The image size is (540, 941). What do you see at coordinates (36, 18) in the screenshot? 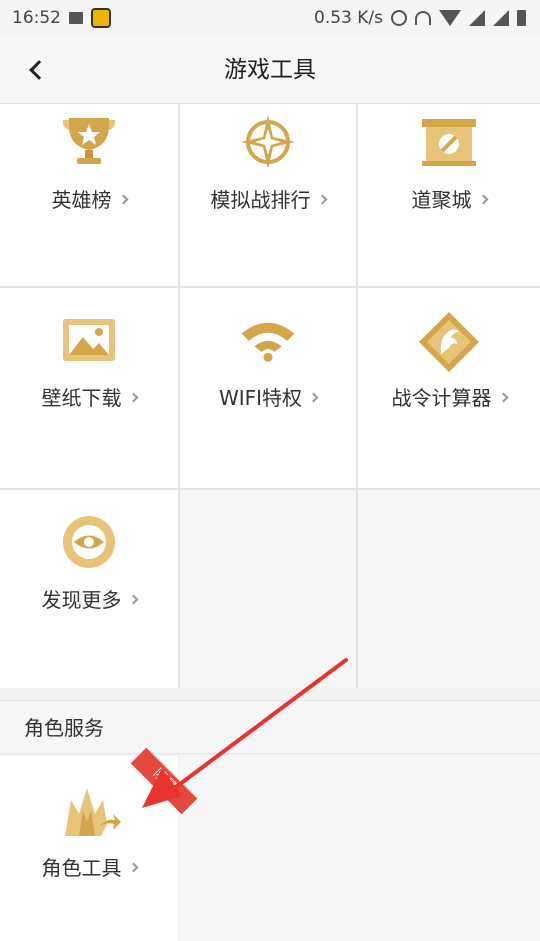
I see `status-time: 16:52` at bounding box center [36, 18].